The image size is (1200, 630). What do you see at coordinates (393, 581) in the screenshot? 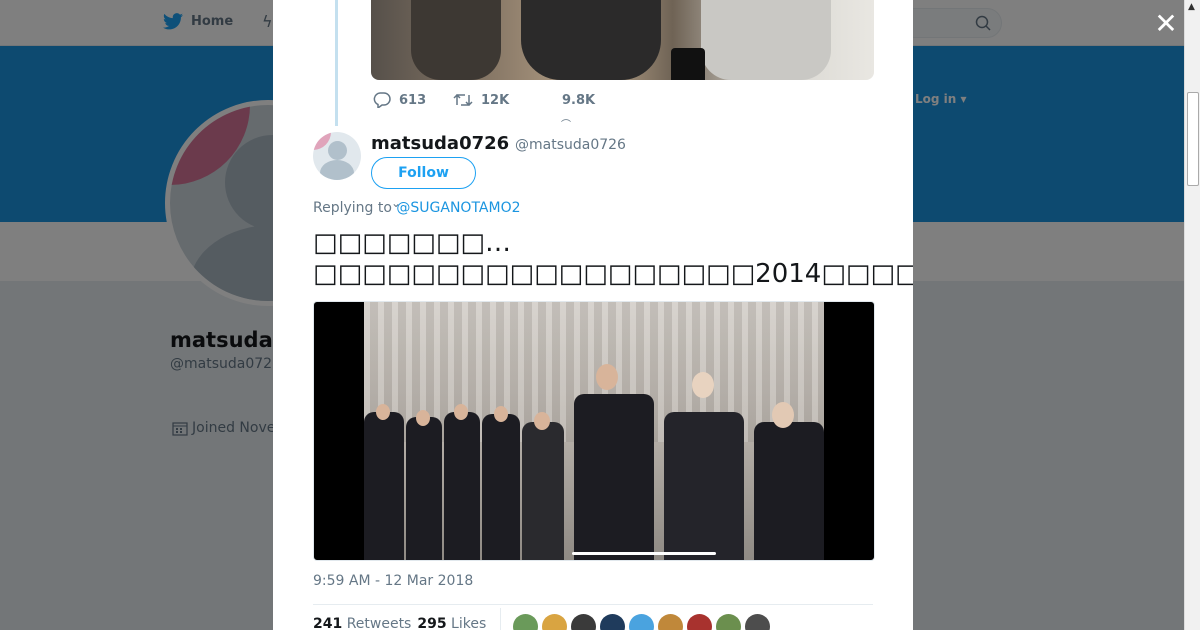
I see `tweet-timestamp: 9:59 AM - 12 Mar 2018` at bounding box center [393, 581].